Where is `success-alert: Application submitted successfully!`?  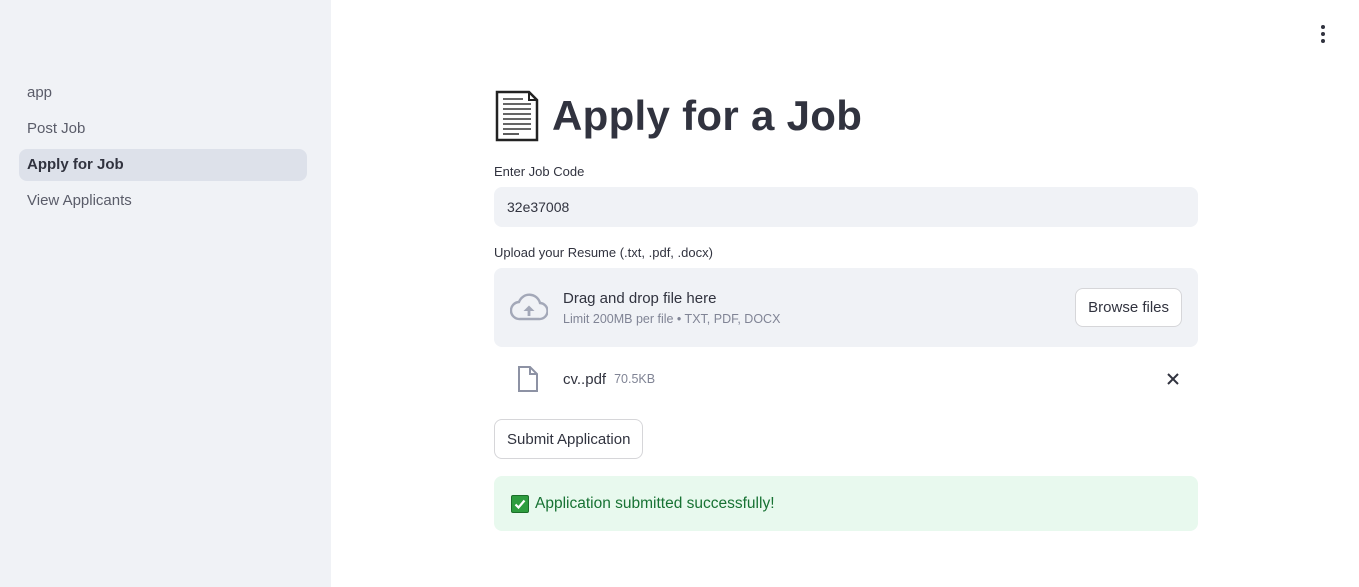 success-alert: Application submitted successfully! is located at coordinates (846, 503).